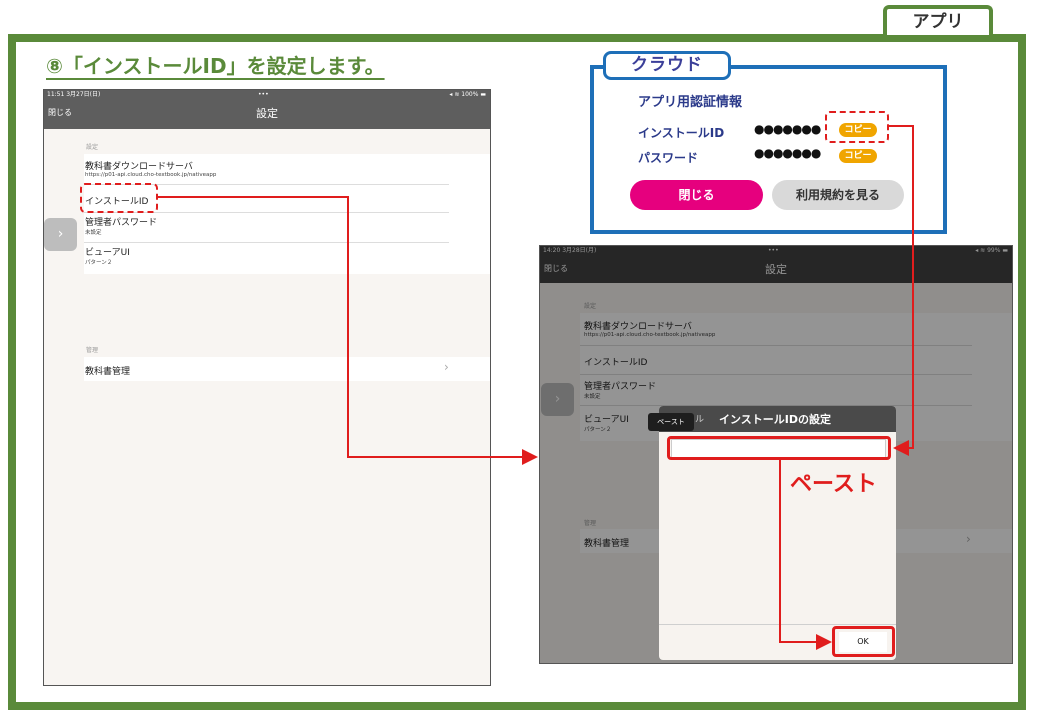  What do you see at coordinates (805, 555) in the screenshot?
I see `arrow-input-to-ok` at bounding box center [805, 555].